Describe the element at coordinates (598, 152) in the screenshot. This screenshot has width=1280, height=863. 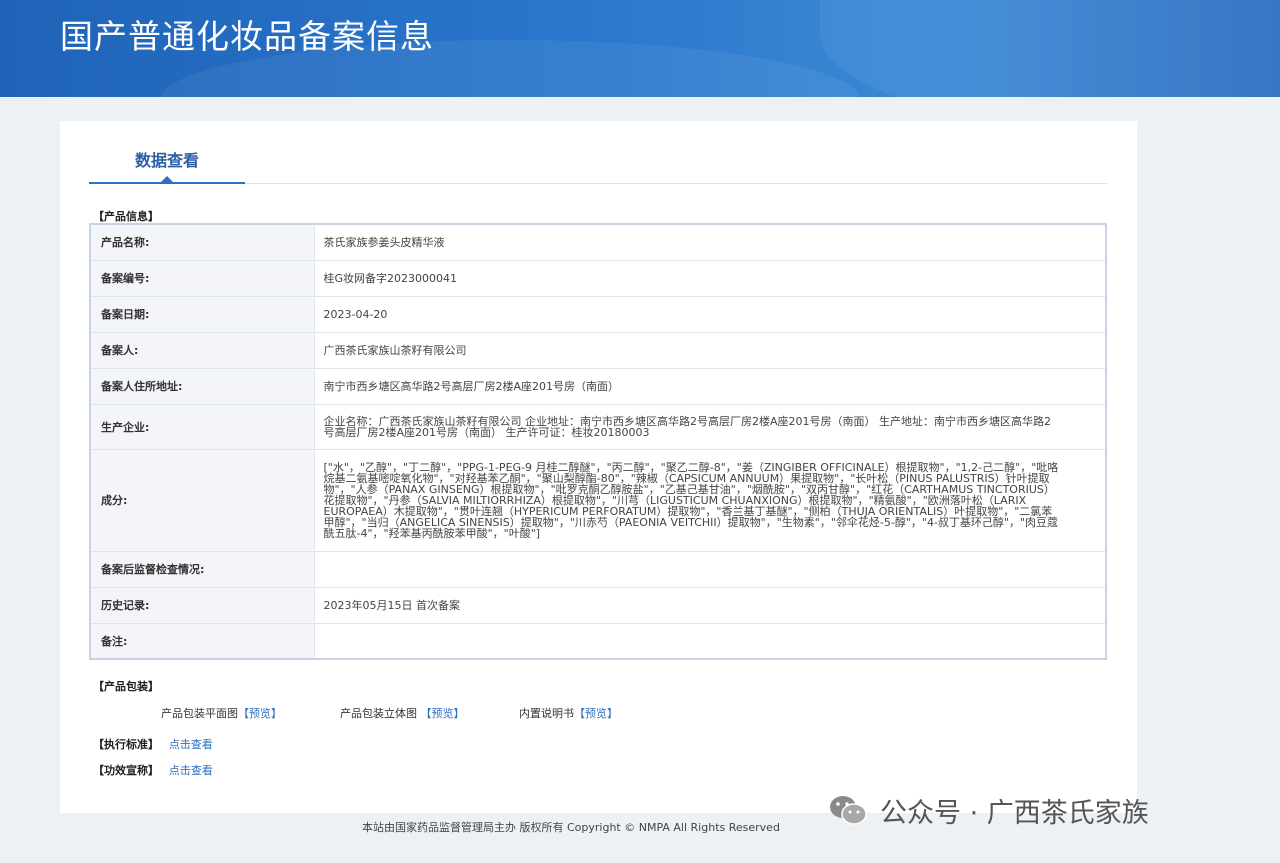
I see `tab-bar: 数据查看` at that location.